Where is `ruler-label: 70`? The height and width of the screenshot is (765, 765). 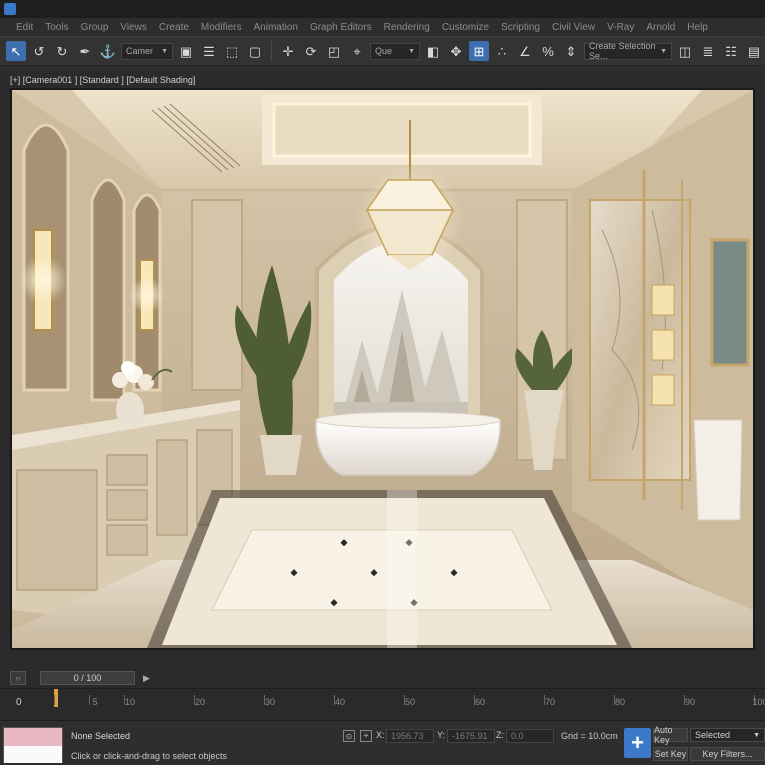
ruler-label: 70 is located at coordinates (550, 702).